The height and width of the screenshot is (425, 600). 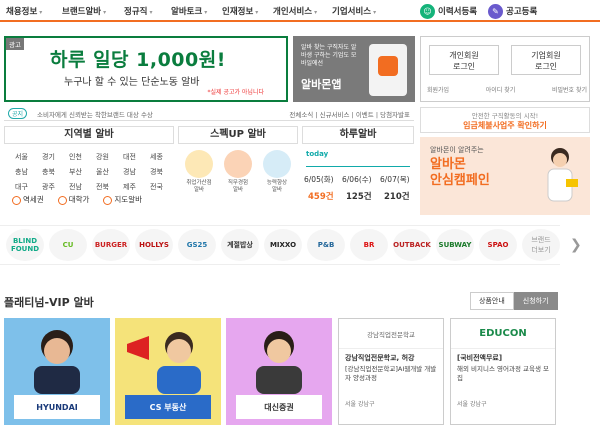 I want to click on timeline-line, so click(x=358, y=166).